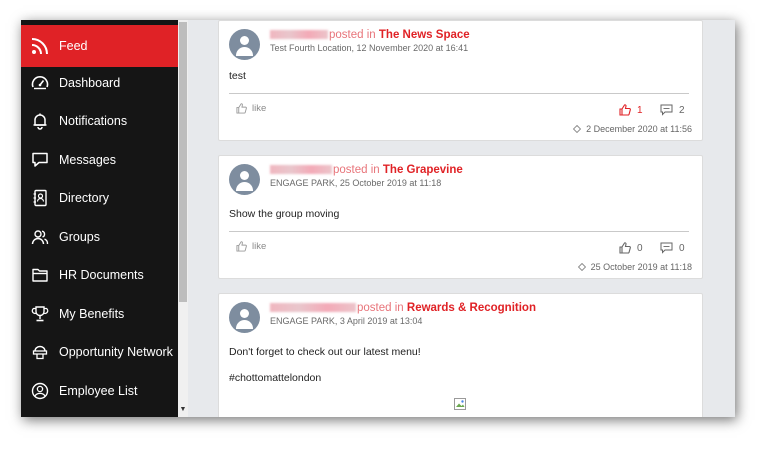  Describe the element at coordinates (116, 352) in the screenshot. I see `sidebar-item-label: Opportunity Network` at that location.